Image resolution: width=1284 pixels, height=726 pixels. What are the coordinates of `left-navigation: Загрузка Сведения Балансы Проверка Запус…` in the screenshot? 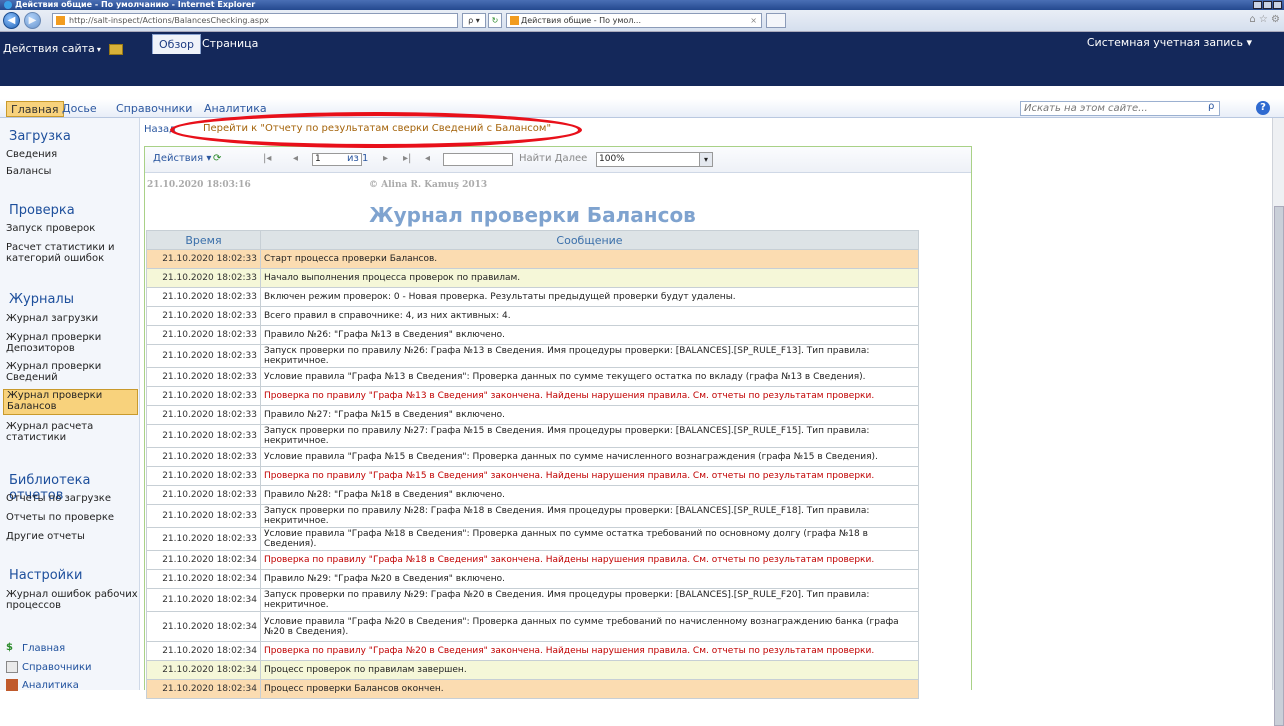 It's located at (70, 404).